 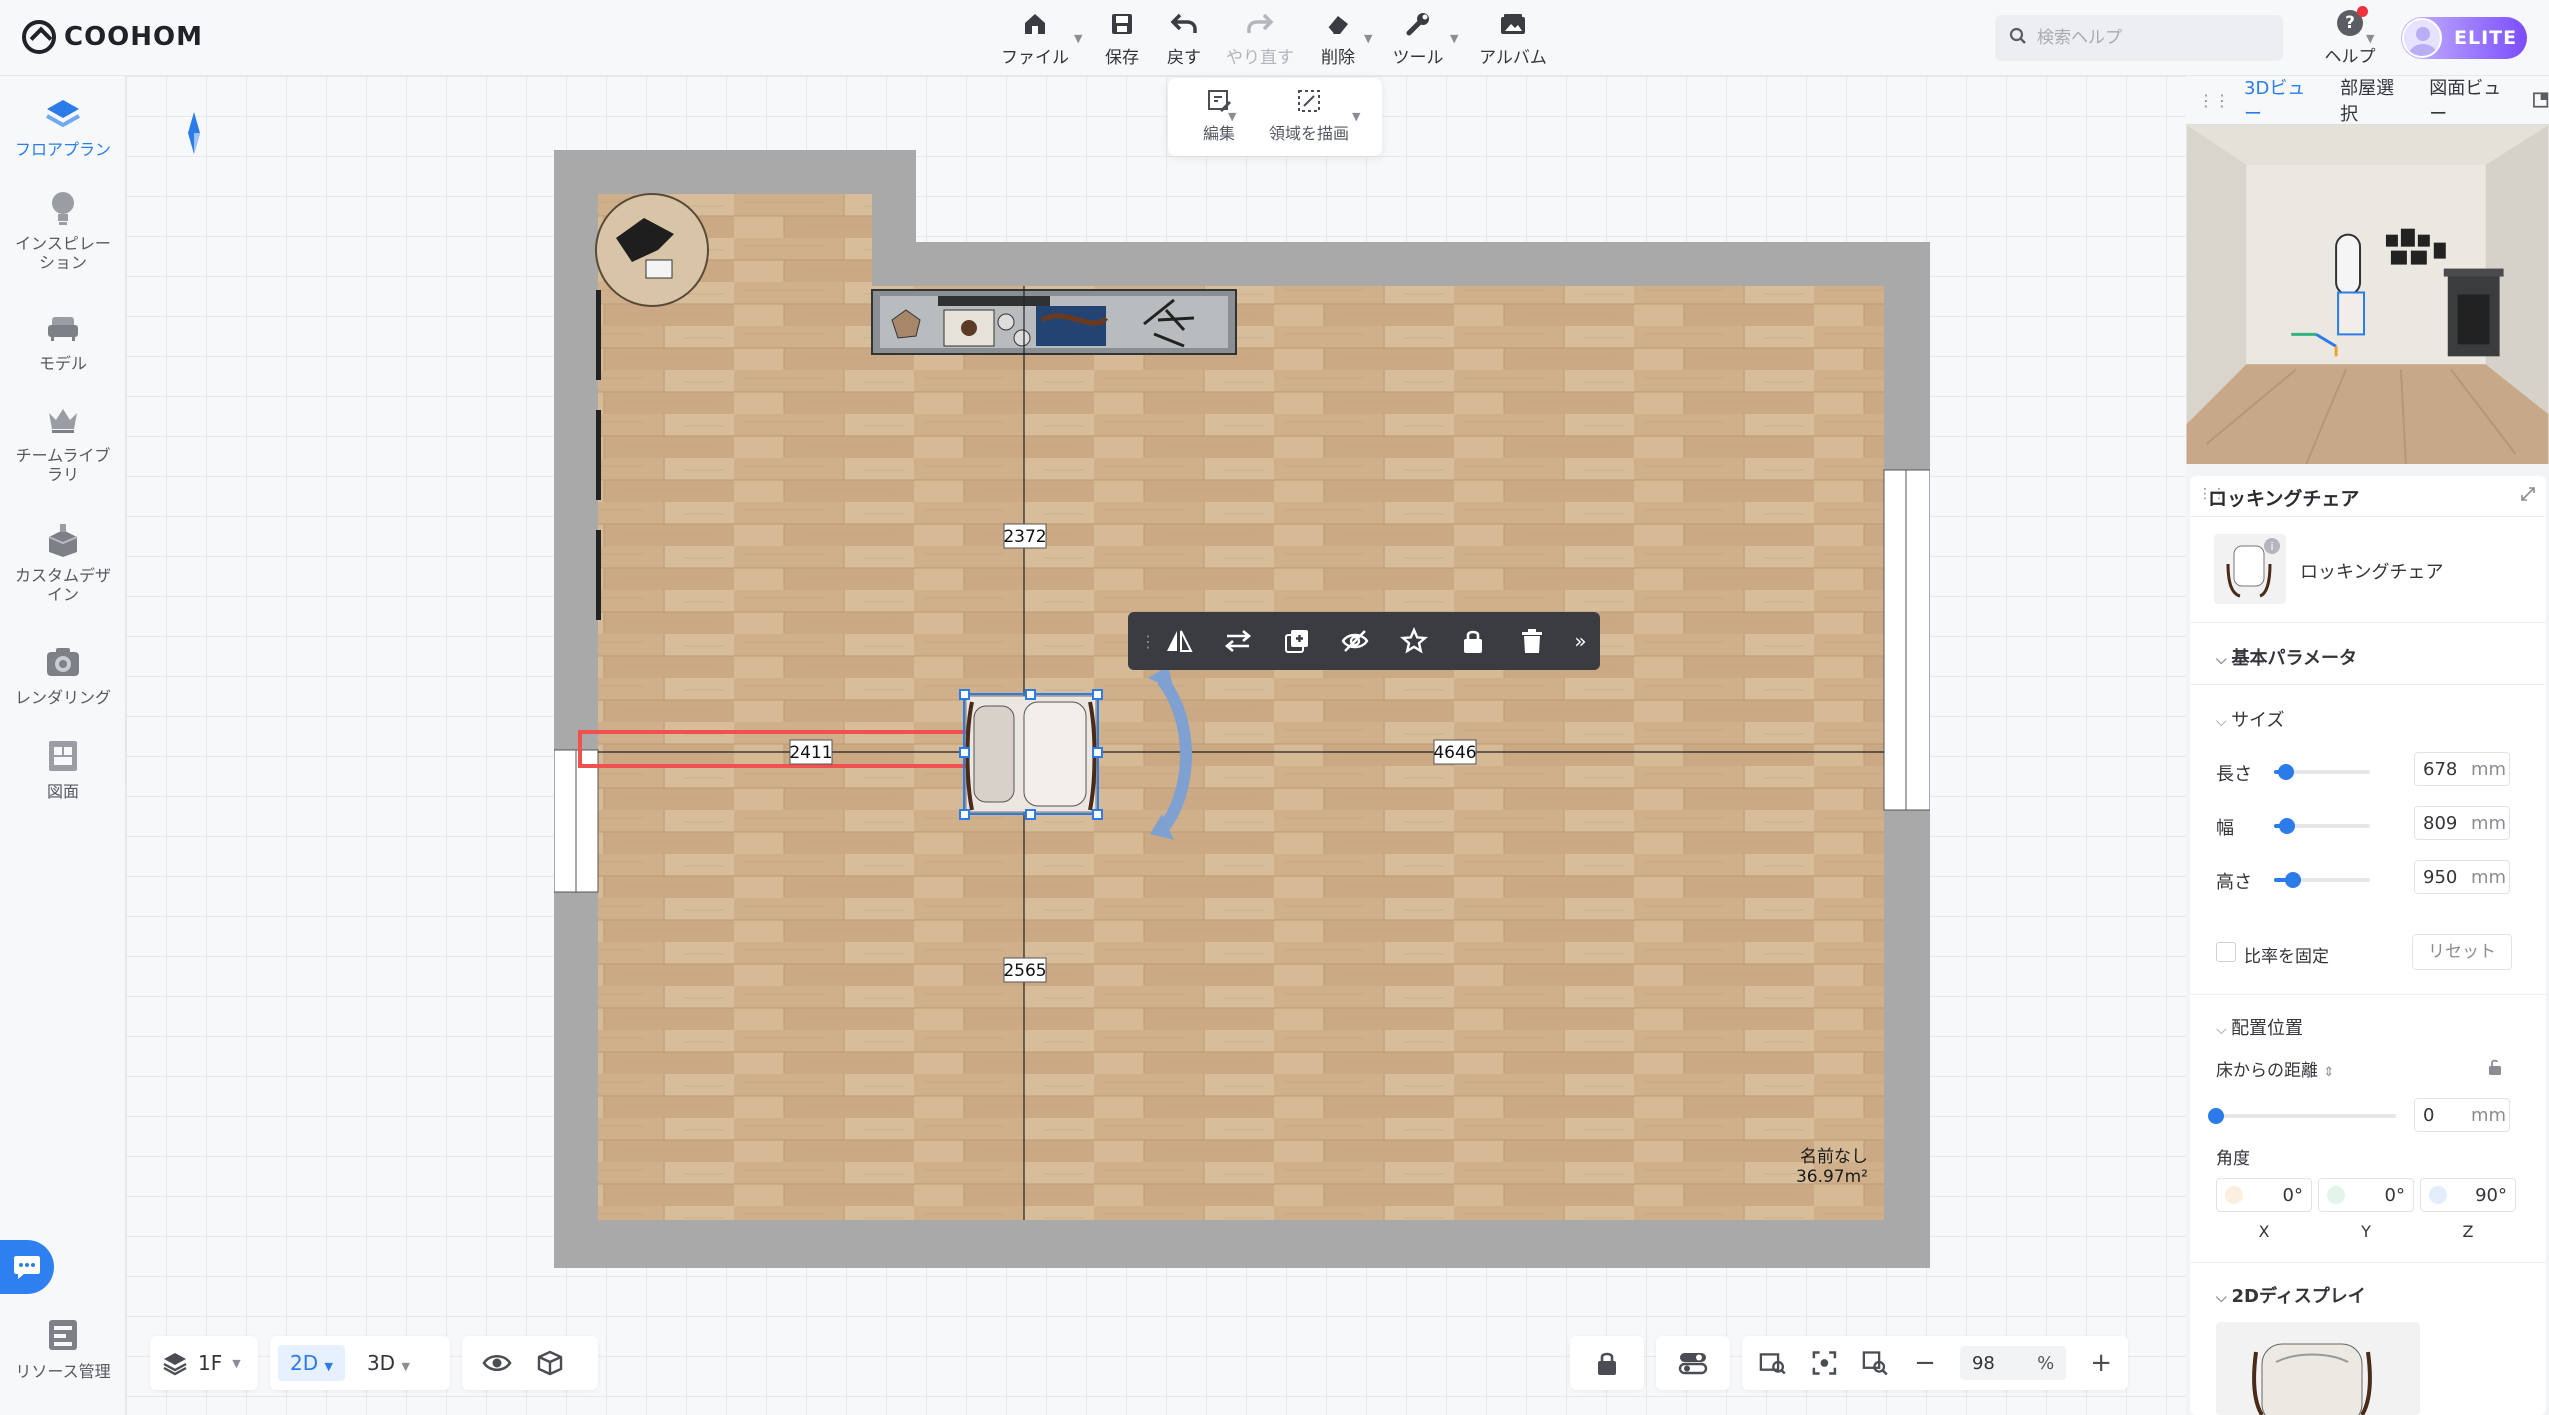 What do you see at coordinates (388, 1363) in the screenshot?
I see `view-3d-button: 3D ▼` at bounding box center [388, 1363].